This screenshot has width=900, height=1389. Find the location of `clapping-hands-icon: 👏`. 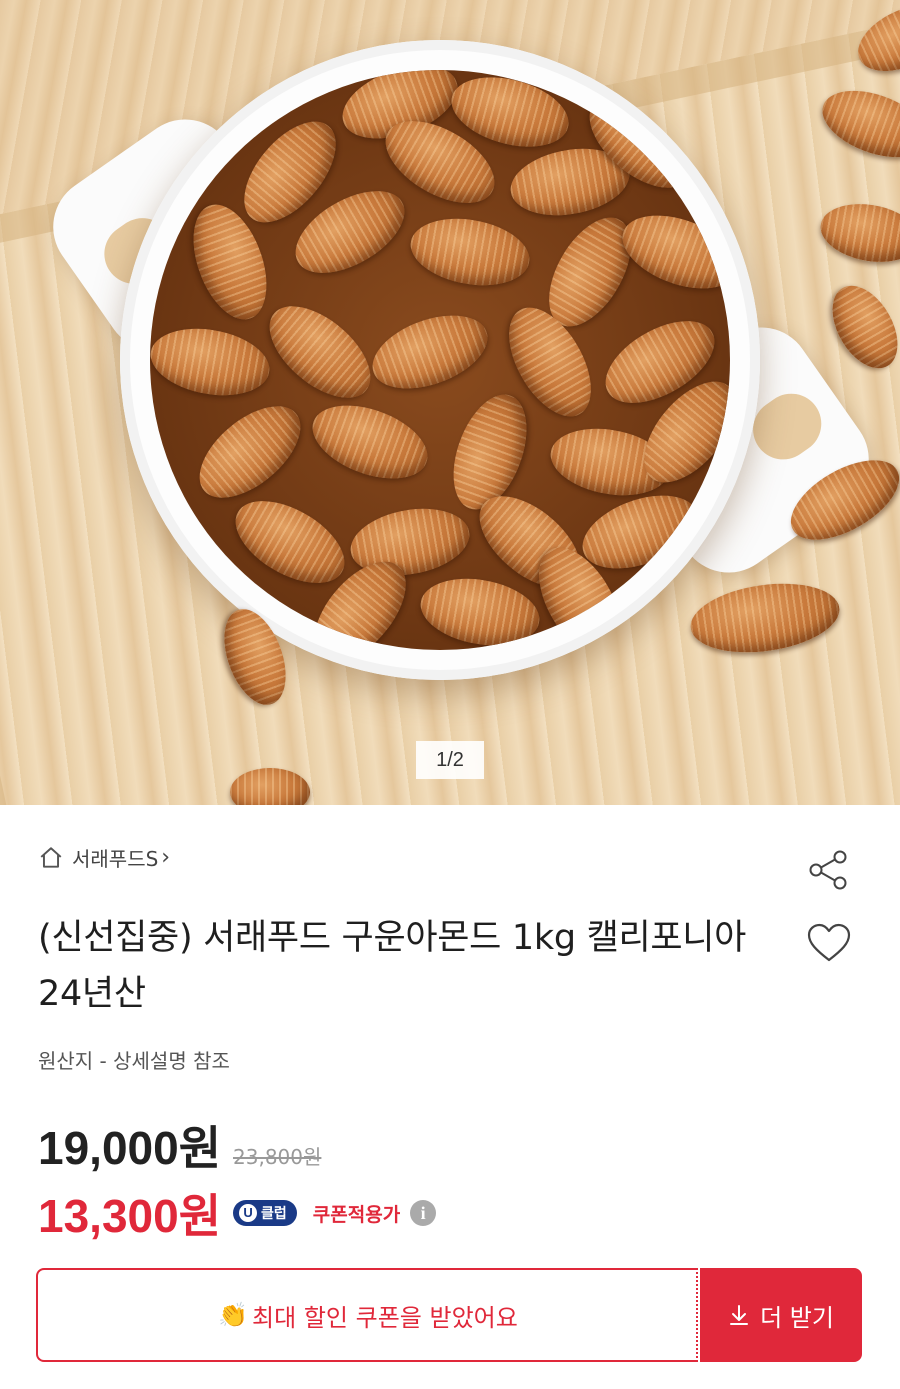

clapping-hands-icon: 👏 is located at coordinates (233, 1315).